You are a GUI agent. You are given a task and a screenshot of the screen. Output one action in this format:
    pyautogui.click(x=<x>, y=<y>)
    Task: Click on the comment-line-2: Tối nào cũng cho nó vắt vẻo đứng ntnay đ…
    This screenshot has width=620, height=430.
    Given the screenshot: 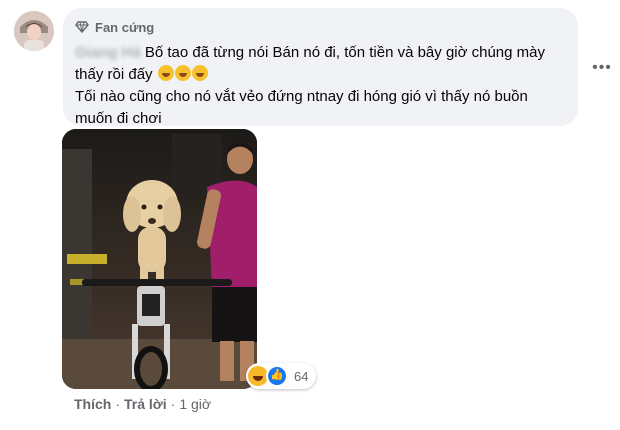 What is the action you would take?
    pyautogui.click(x=301, y=107)
    